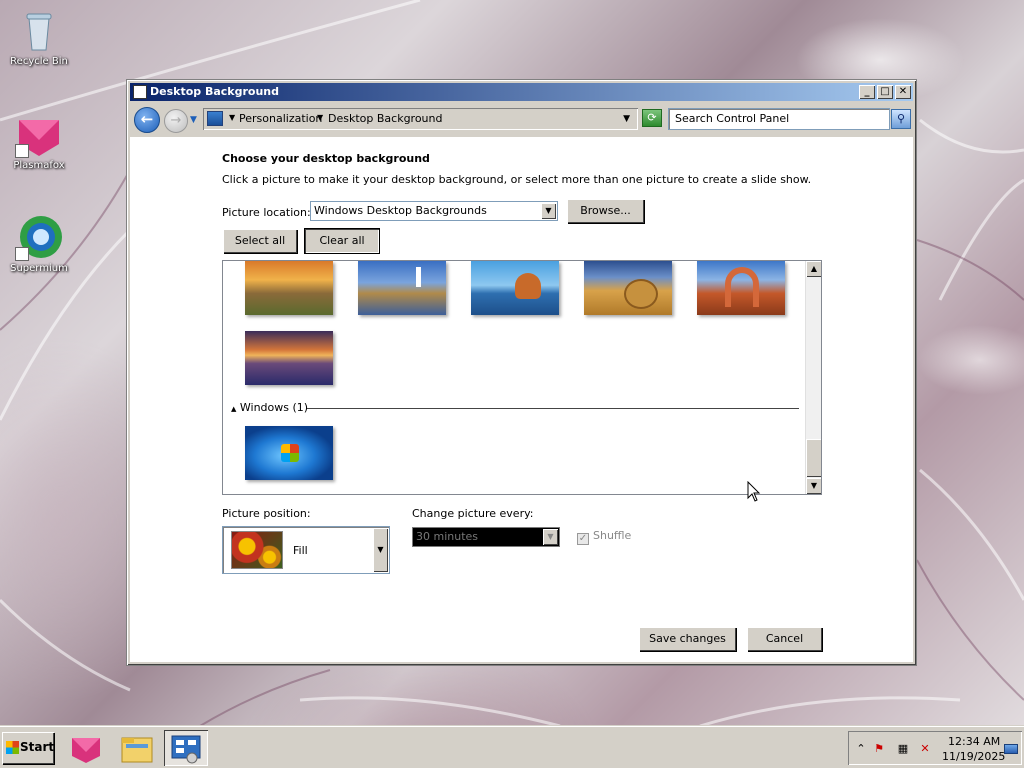  What do you see at coordinates (935, 748) in the screenshot?
I see `system-tray: ⌃ ⚑ ▦ ✕ 12:34 AM 11/19/2025` at bounding box center [935, 748].